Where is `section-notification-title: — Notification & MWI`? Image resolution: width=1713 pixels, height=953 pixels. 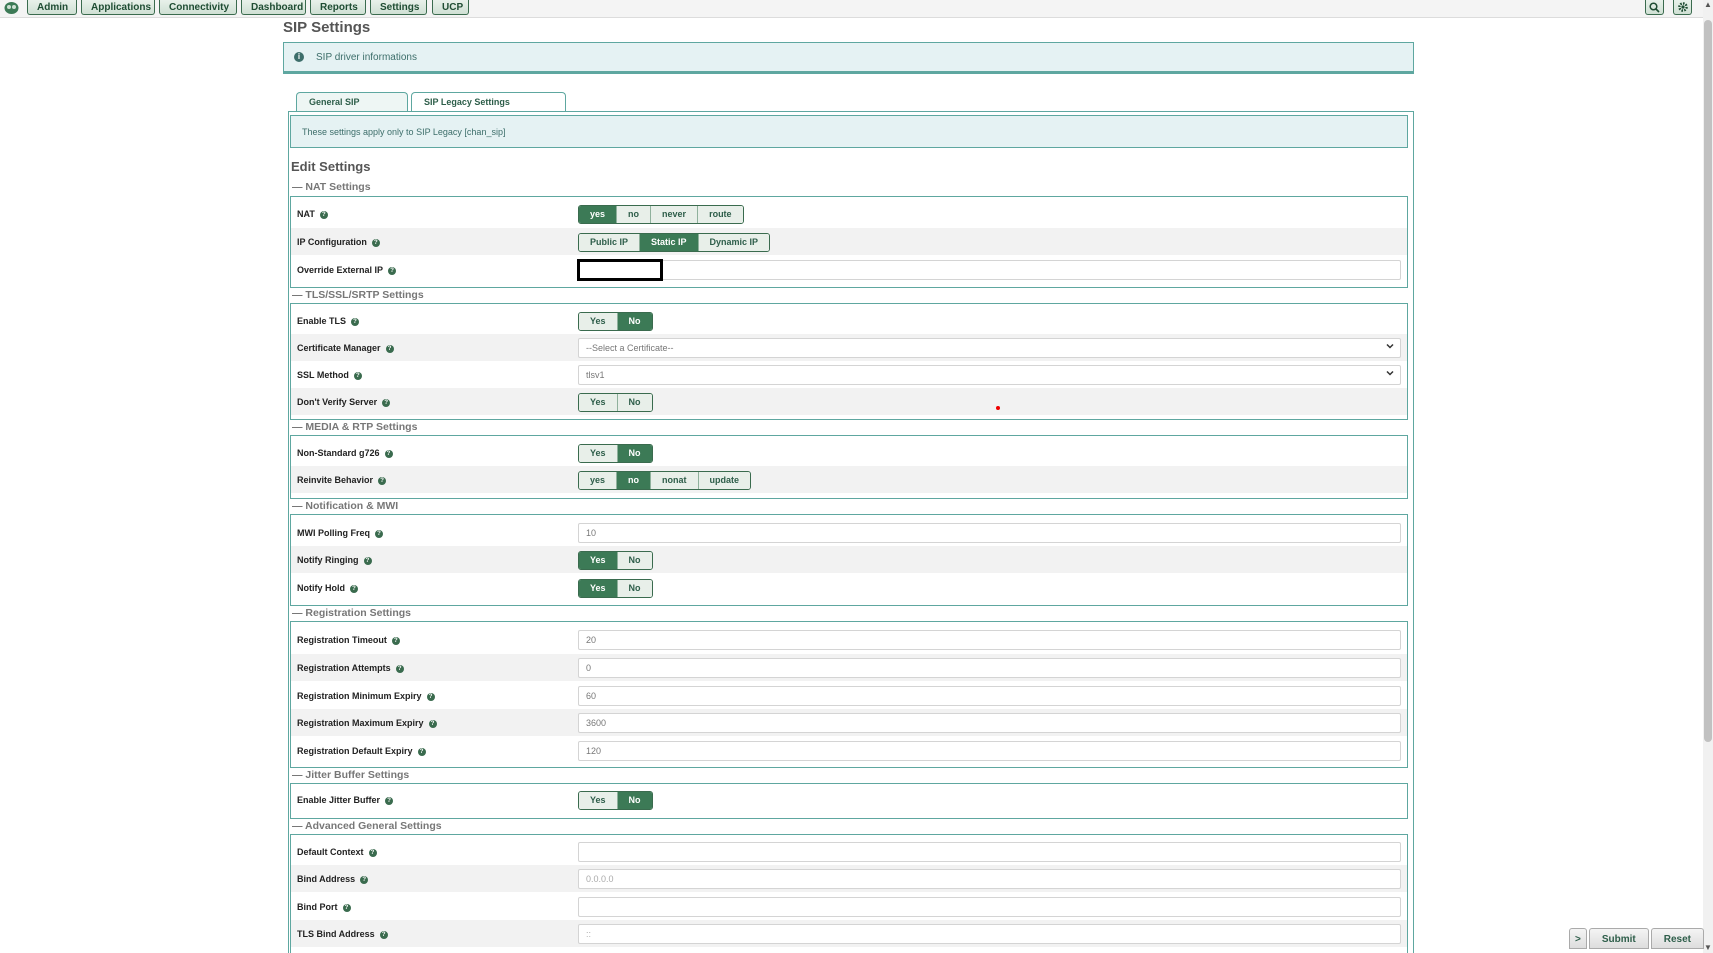
section-notification-title: — Notification & MWI is located at coordinates (345, 506).